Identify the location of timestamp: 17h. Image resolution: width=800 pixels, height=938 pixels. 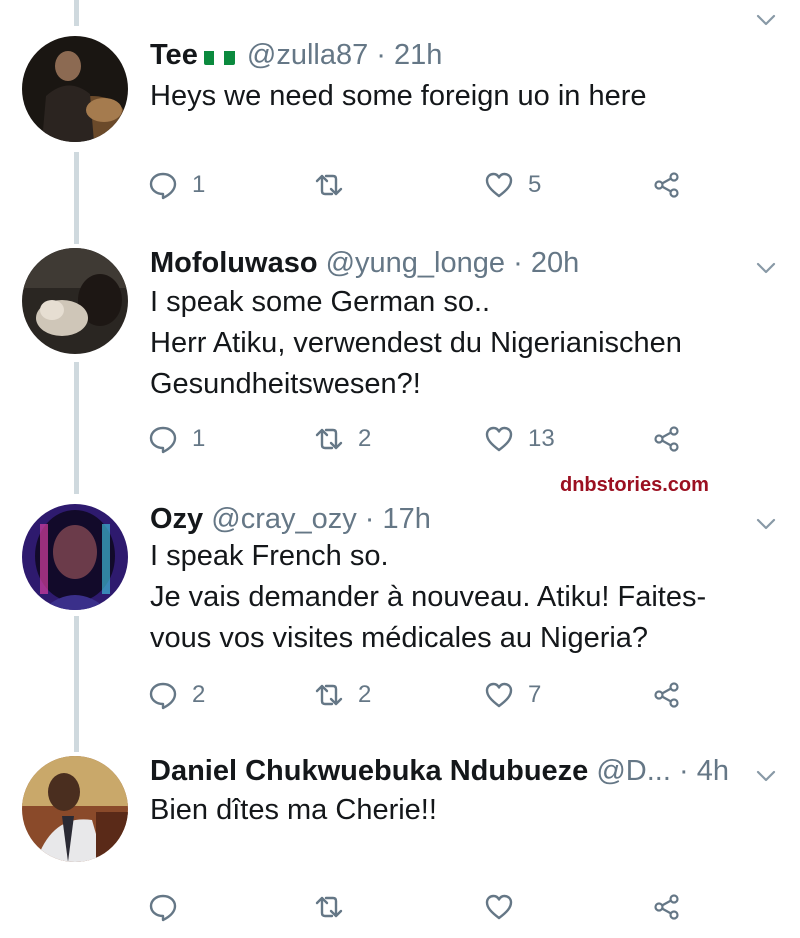
(407, 519).